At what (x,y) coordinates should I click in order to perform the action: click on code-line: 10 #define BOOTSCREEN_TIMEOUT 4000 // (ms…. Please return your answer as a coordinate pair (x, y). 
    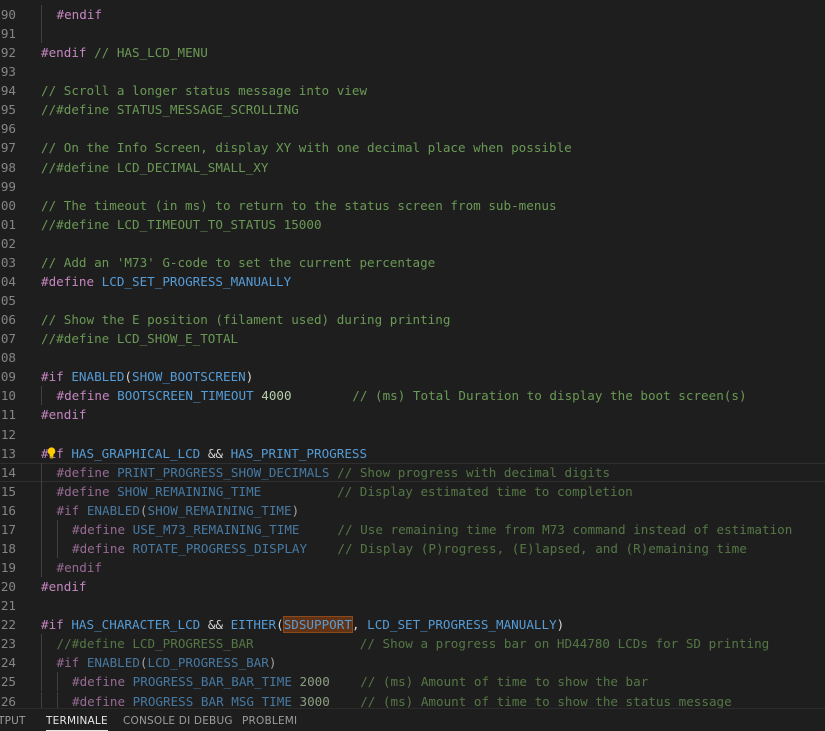
    Looking at the image, I should click on (412, 396).